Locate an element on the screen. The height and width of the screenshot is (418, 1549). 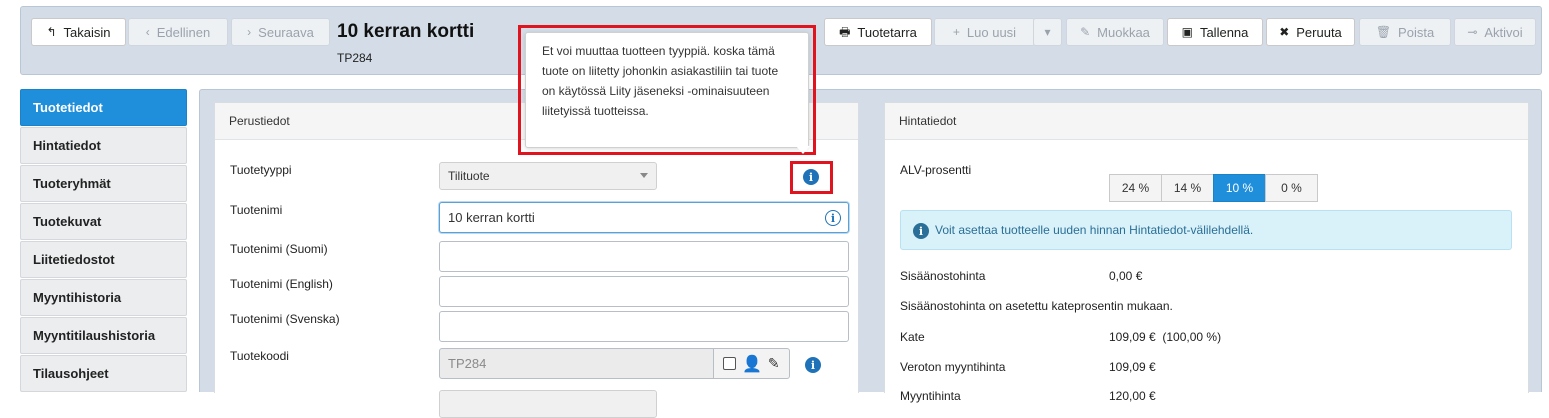
product-code-info-icon: i is located at coordinates (813, 365).